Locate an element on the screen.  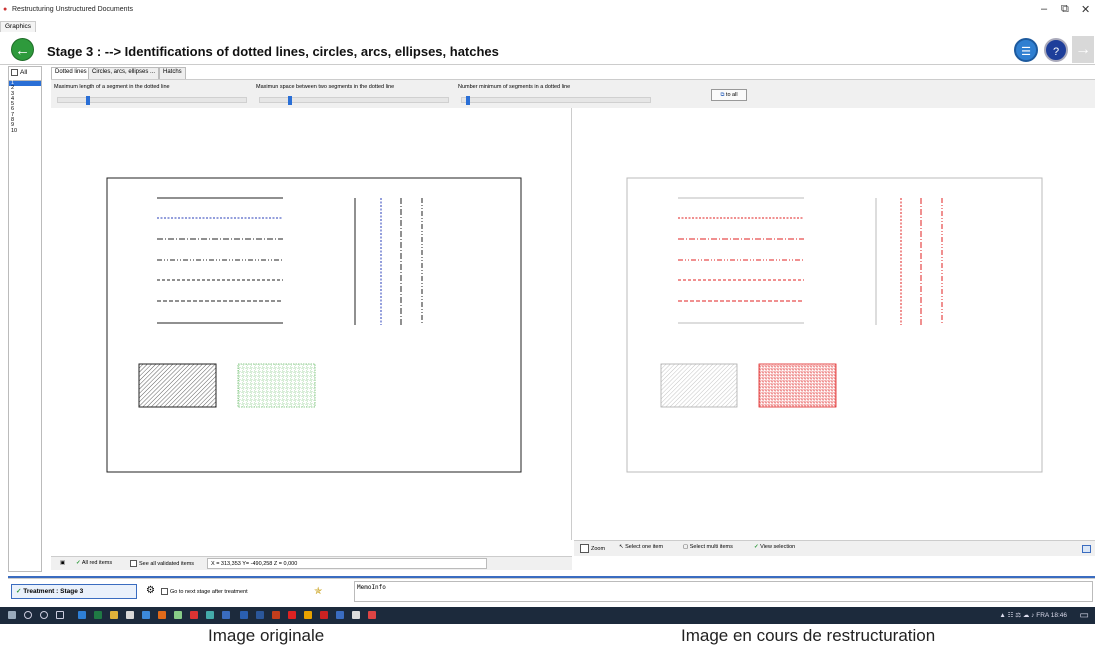
close-button: ✕ is located at coordinates (1085, 9).